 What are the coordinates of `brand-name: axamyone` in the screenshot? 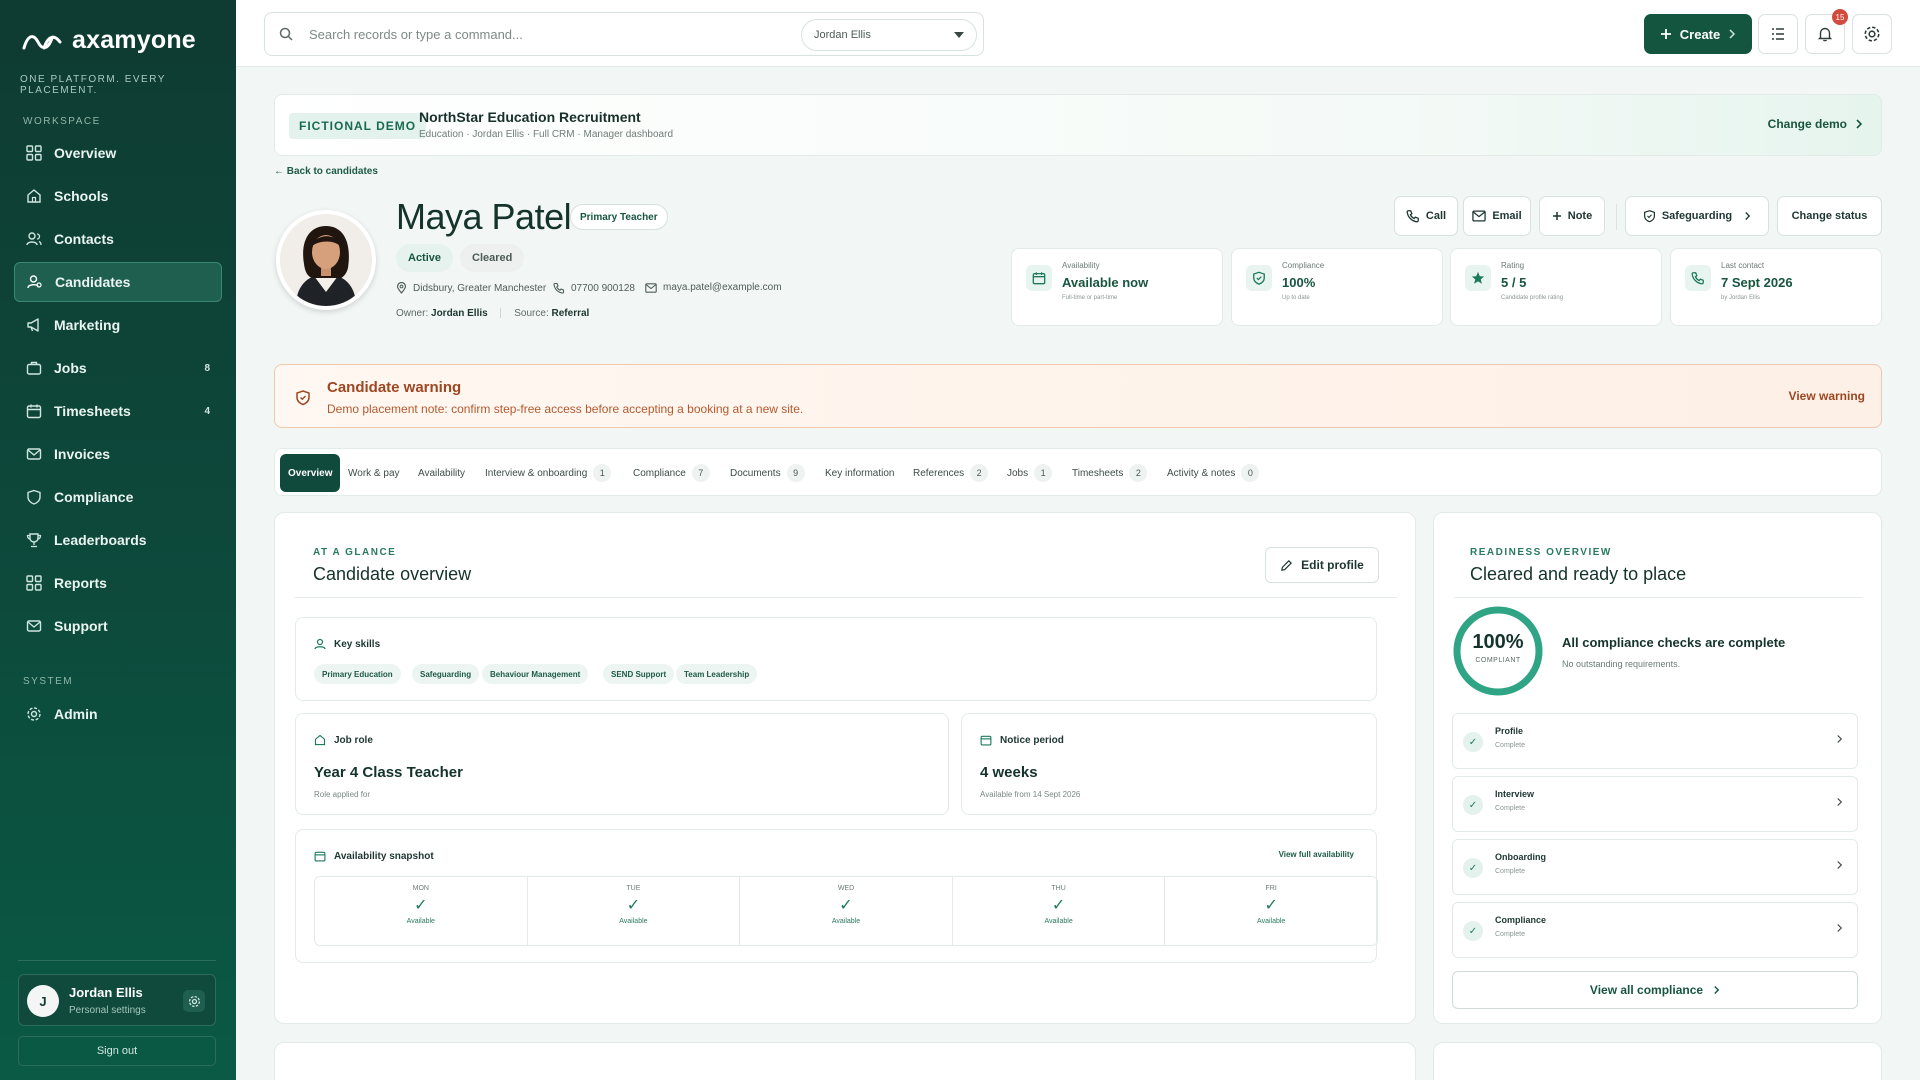 It's located at (134, 40).